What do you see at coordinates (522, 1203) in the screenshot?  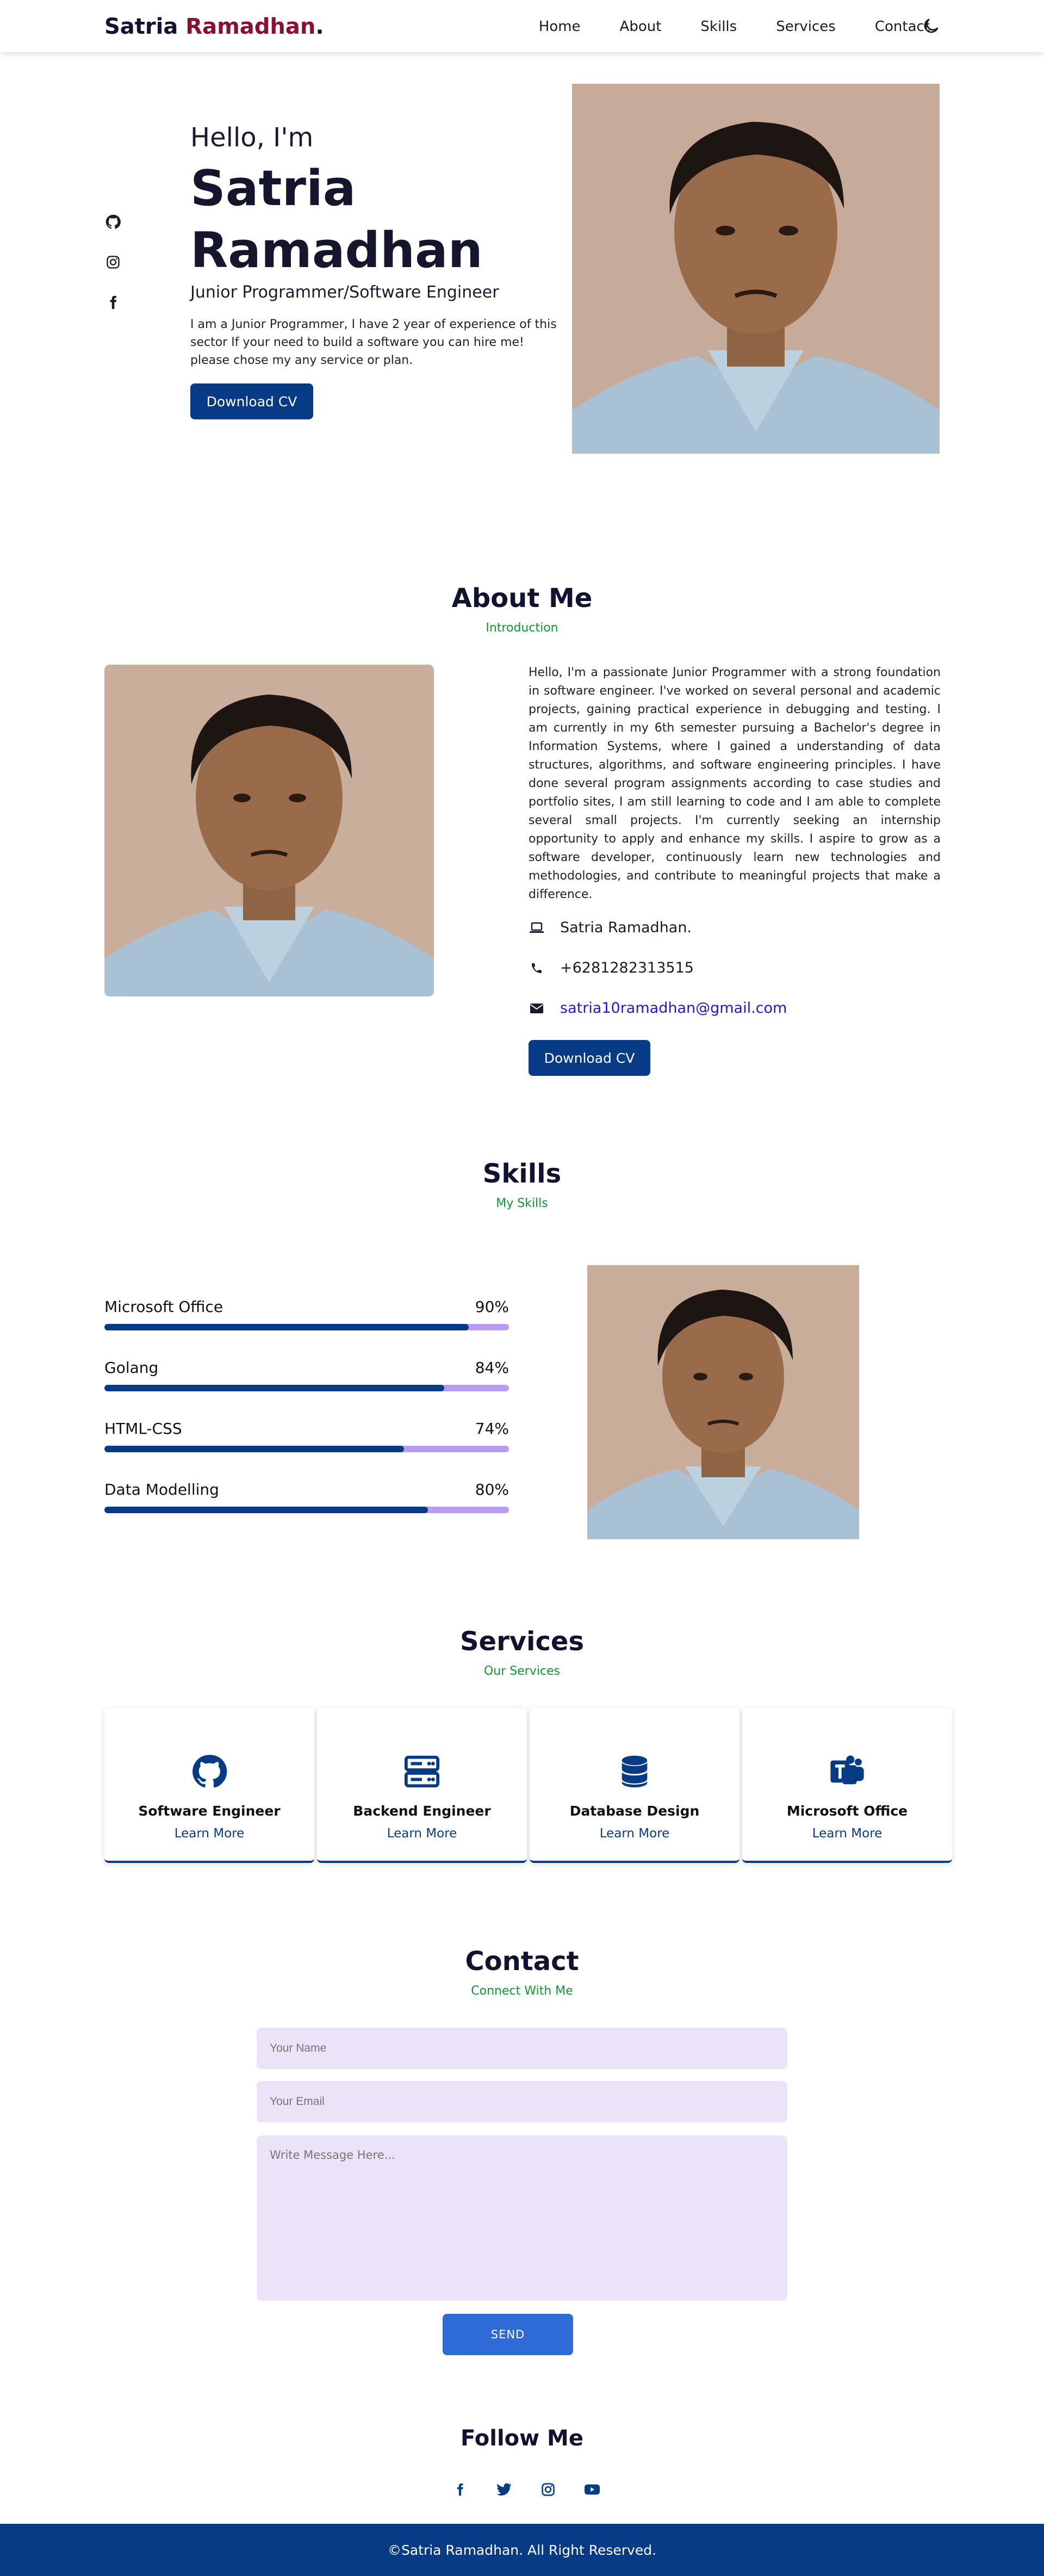 I see `skills-subtitle: My Skills` at bounding box center [522, 1203].